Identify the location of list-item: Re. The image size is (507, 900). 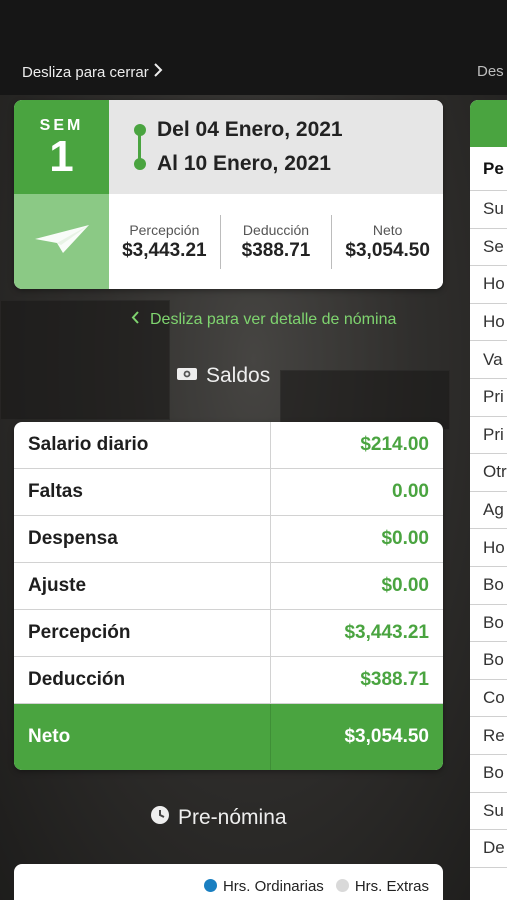
(488, 736).